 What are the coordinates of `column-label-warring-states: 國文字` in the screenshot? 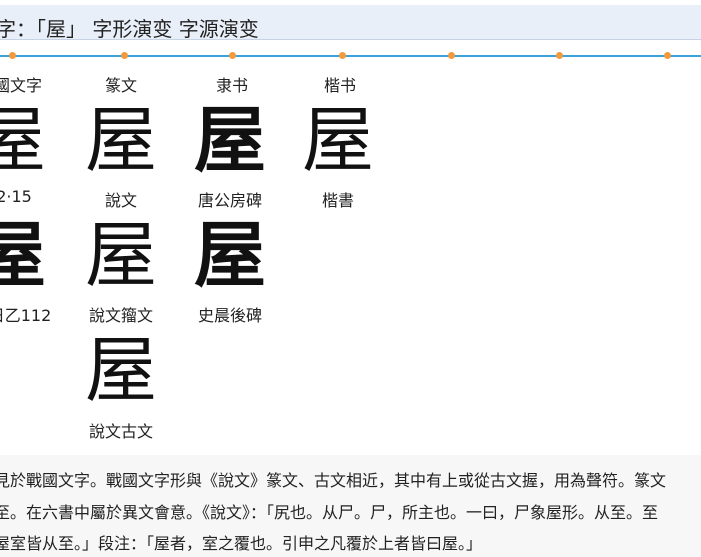 It's located at (21, 85).